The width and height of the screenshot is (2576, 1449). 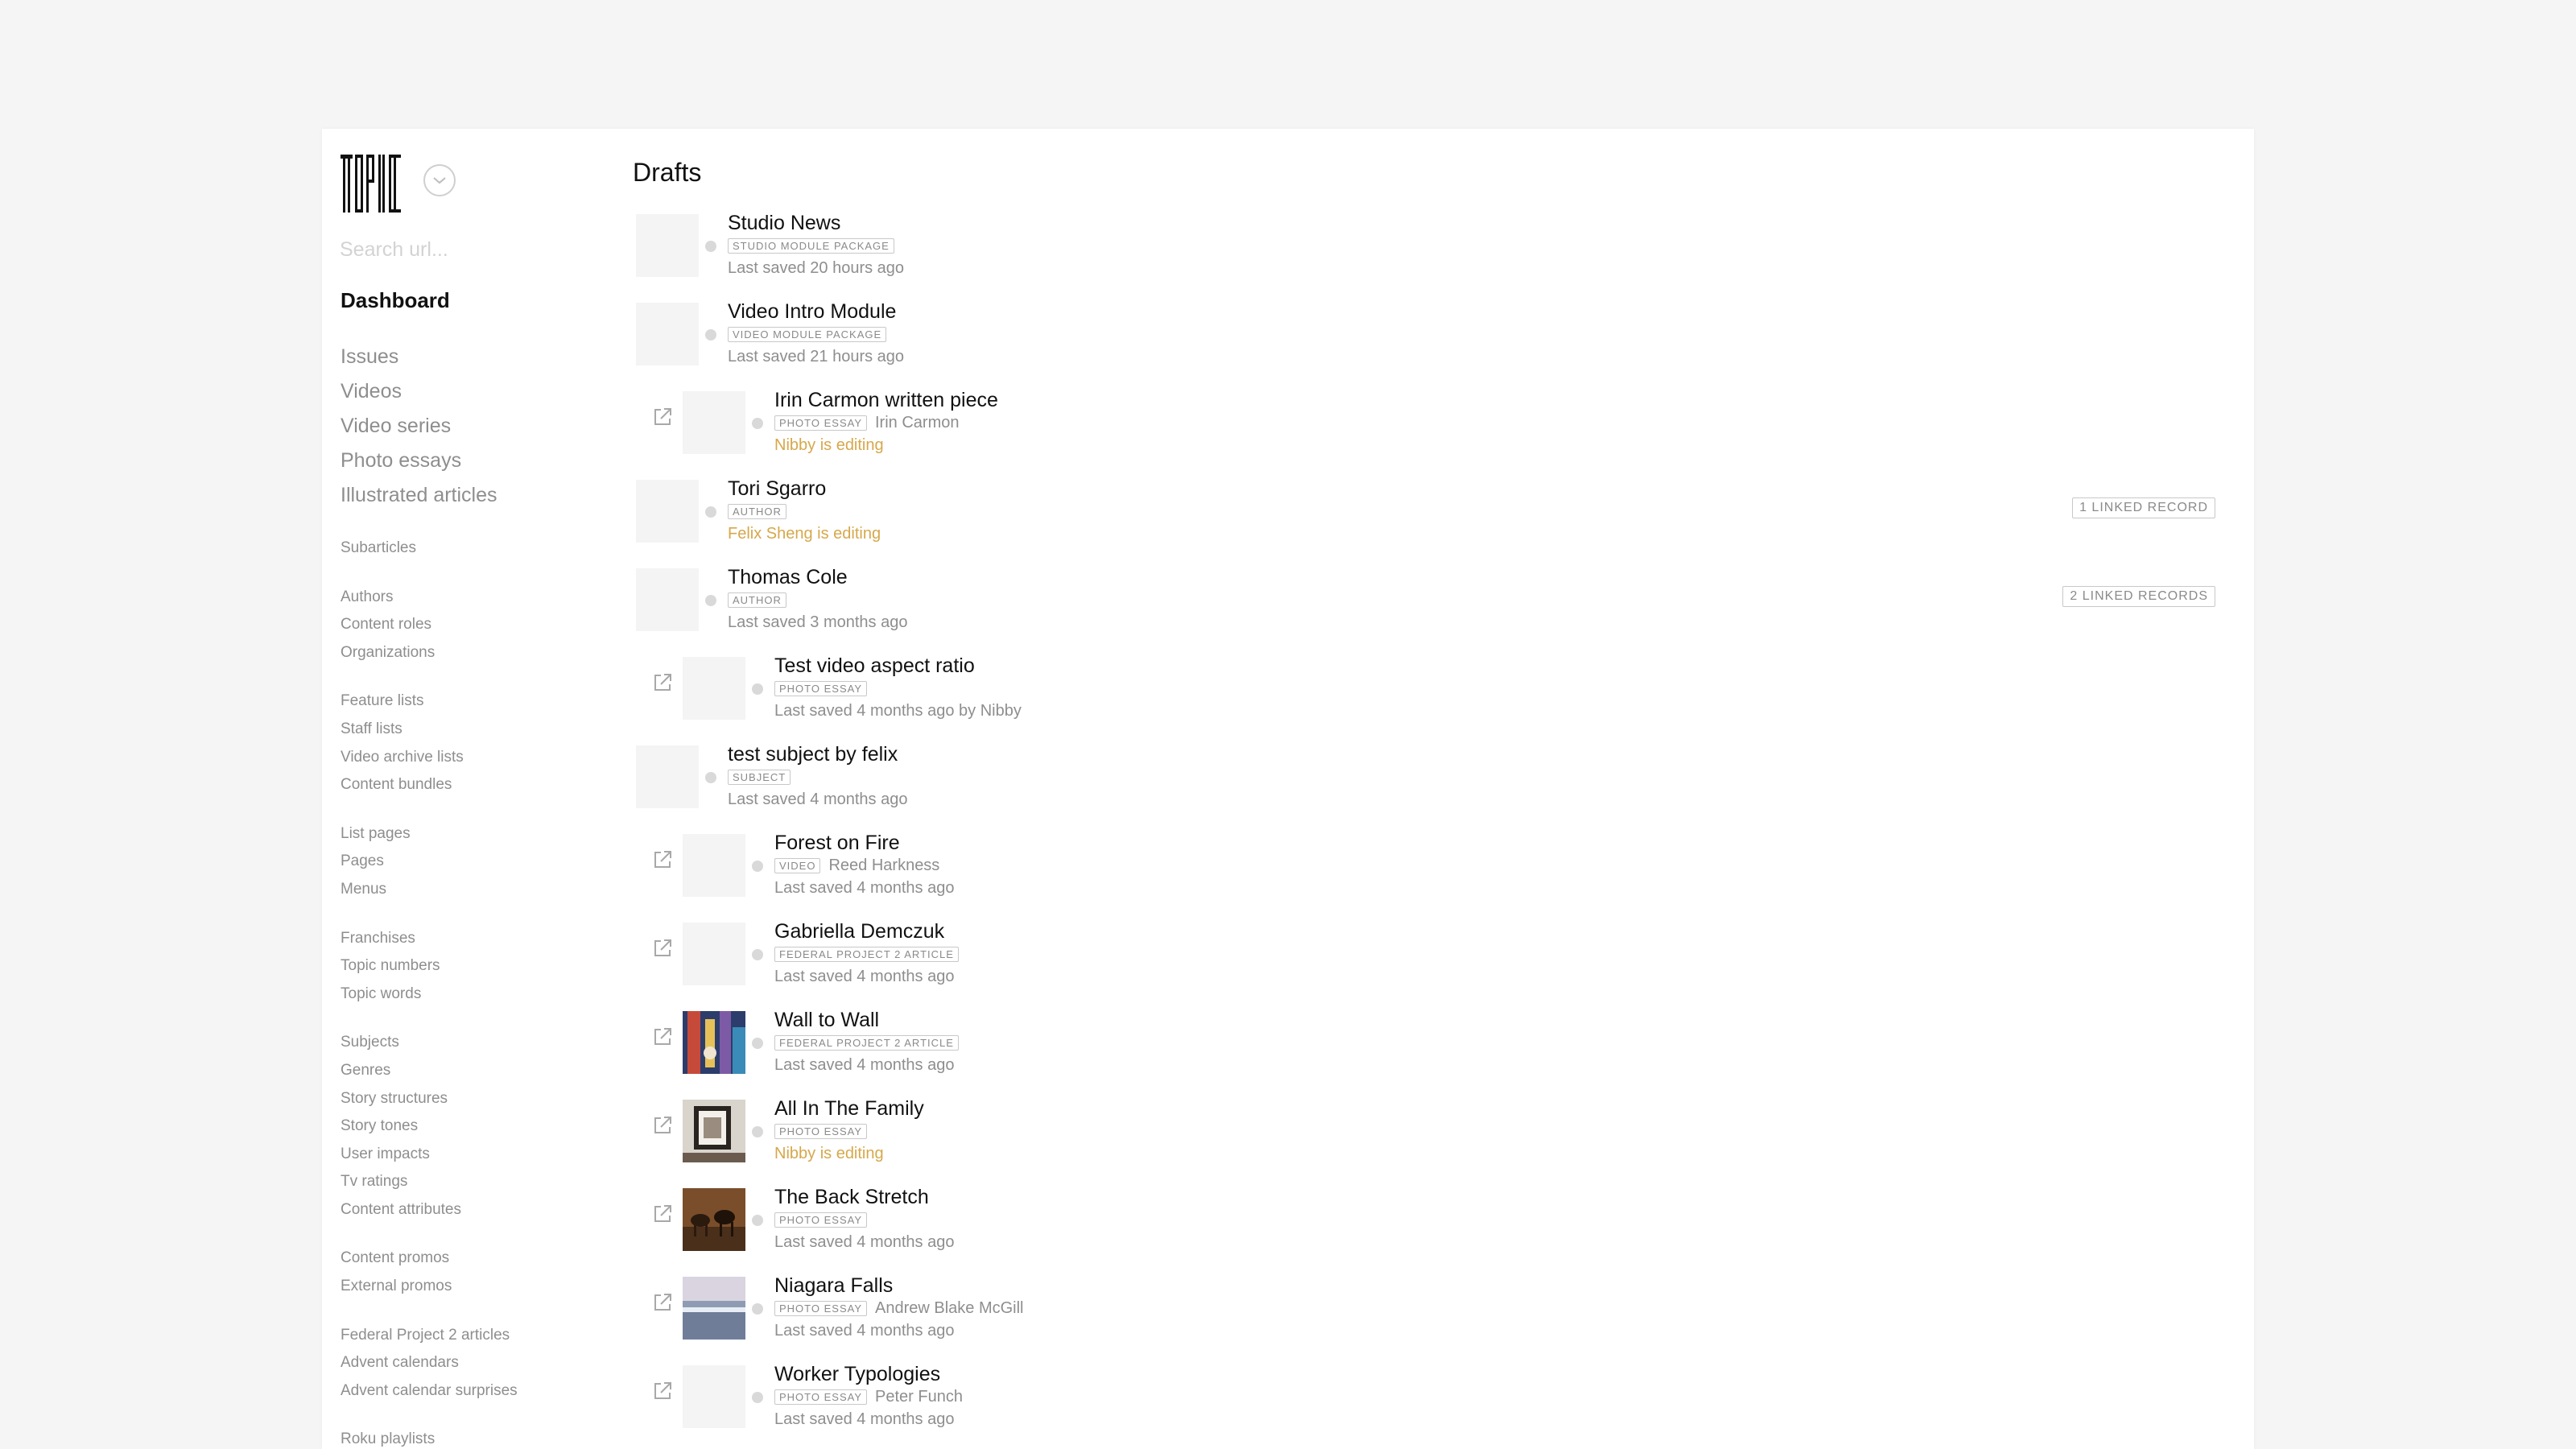 I want to click on draft-status: Felix Sheng is editing, so click(x=804, y=534).